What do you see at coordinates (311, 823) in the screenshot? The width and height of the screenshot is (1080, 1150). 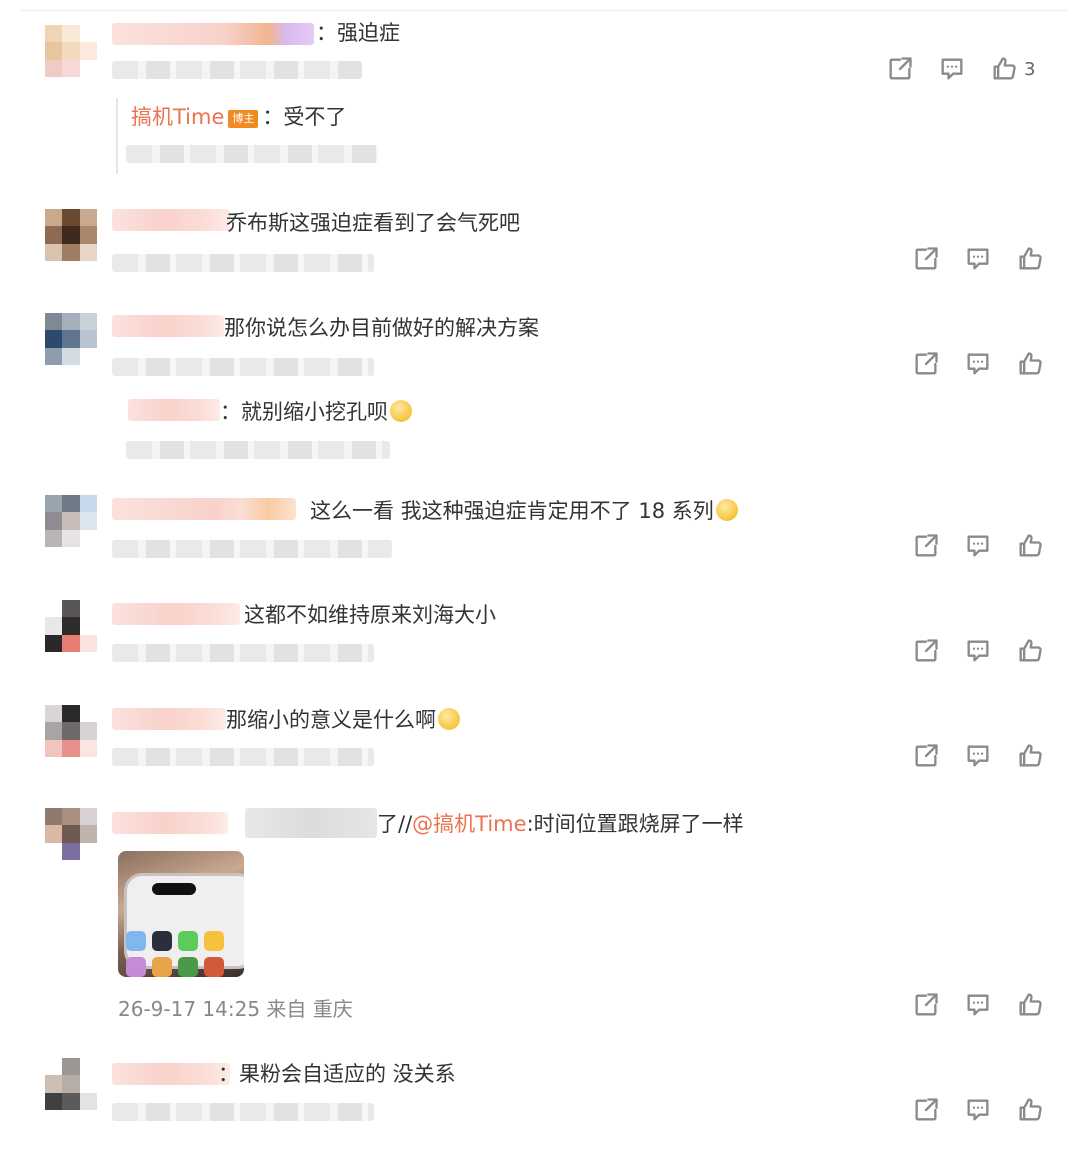 I see `quoted-text-blurred` at bounding box center [311, 823].